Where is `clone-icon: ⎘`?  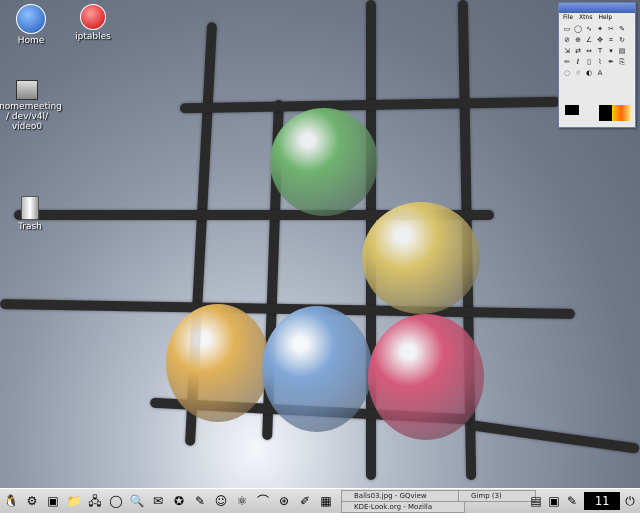 clone-icon: ⎘ is located at coordinates (622, 62).